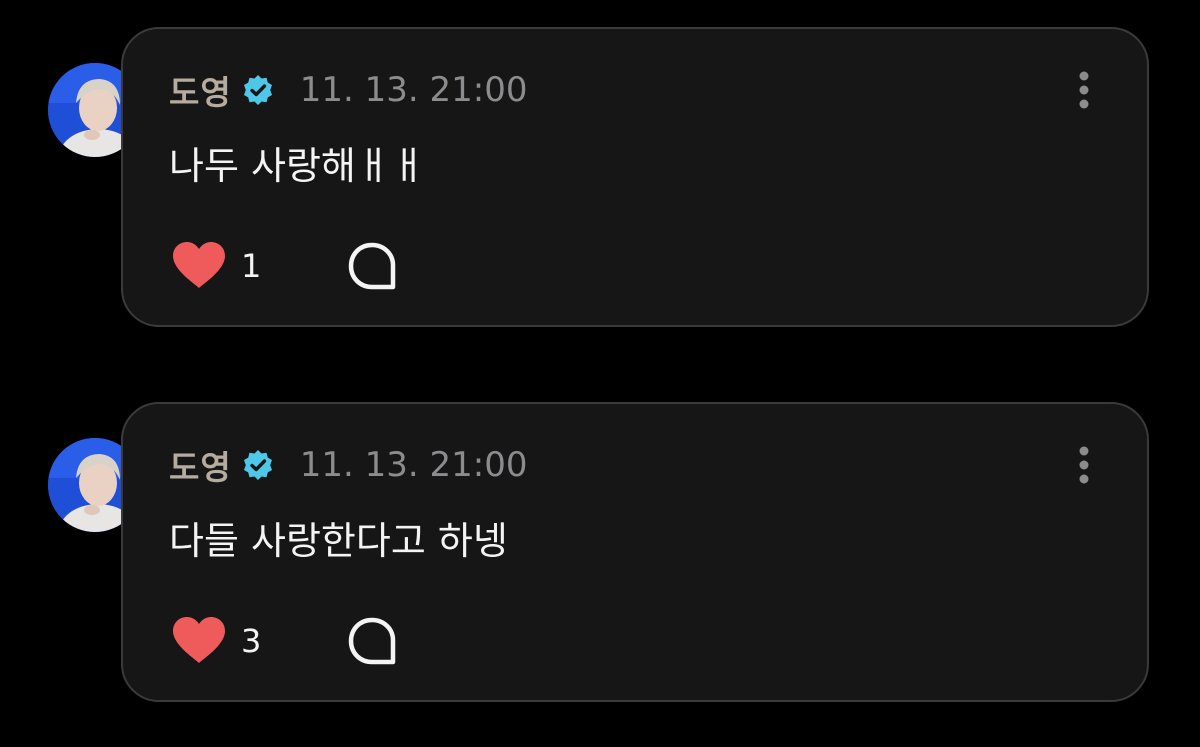 The width and height of the screenshot is (1200, 747). What do you see at coordinates (284, 641) in the screenshot?
I see `comment-actions: 3` at bounding box center [284, 641].